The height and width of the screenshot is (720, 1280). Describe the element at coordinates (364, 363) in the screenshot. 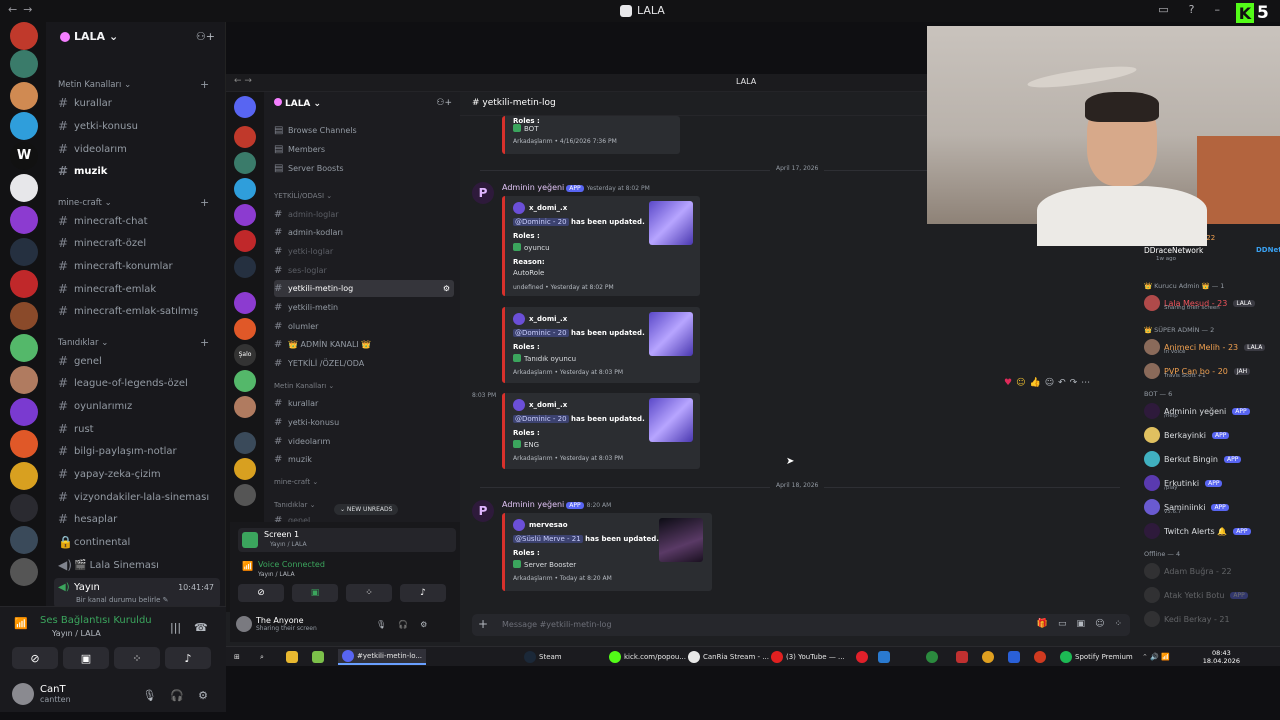

I see `channel-item: # YETKİLİ /ÖZEL/ODA` at that location.